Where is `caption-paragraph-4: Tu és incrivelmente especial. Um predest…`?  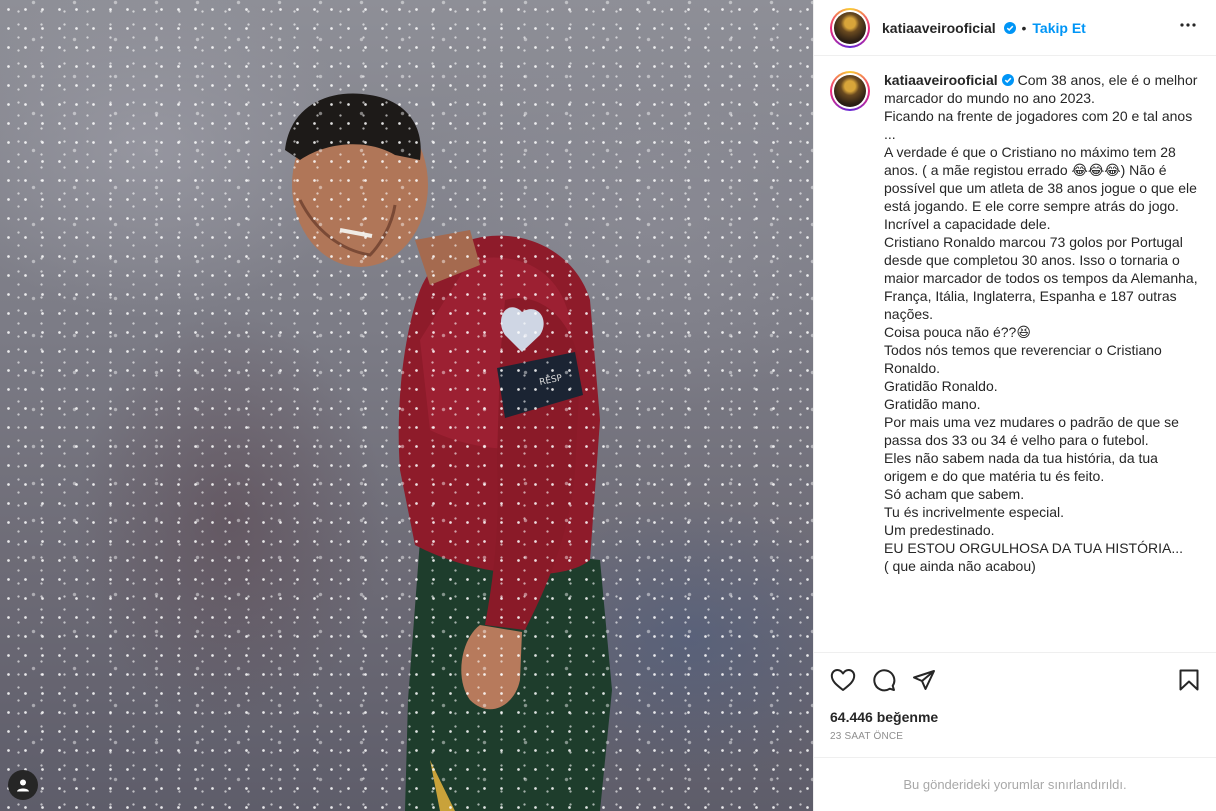 caption-paragraph-4: Tu és incrivelmente especial. Um predest… is located at coordinates (974, 521).